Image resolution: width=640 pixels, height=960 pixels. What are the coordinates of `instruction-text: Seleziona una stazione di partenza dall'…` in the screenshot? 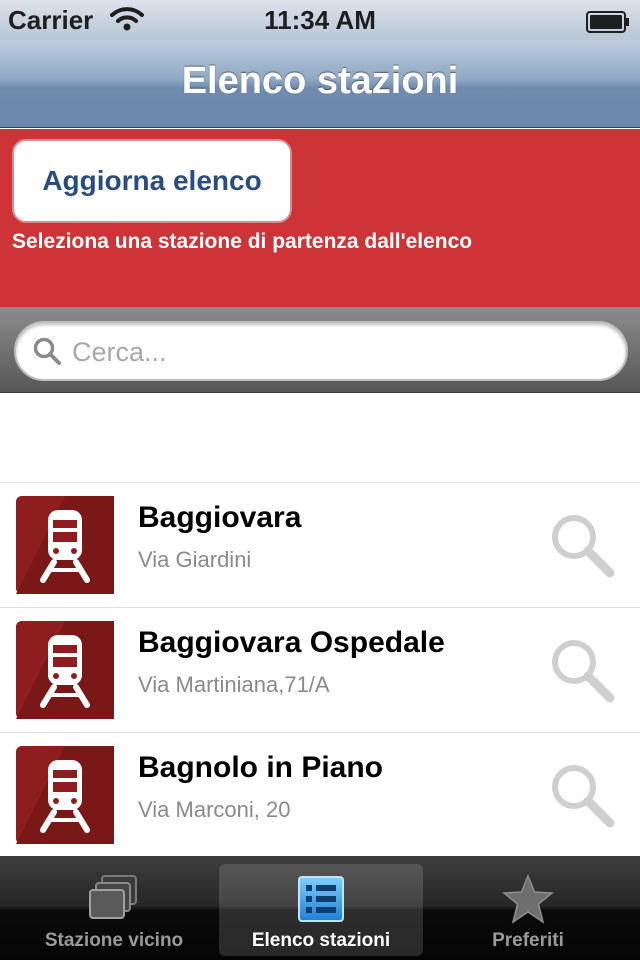 It's located at (242, 241).